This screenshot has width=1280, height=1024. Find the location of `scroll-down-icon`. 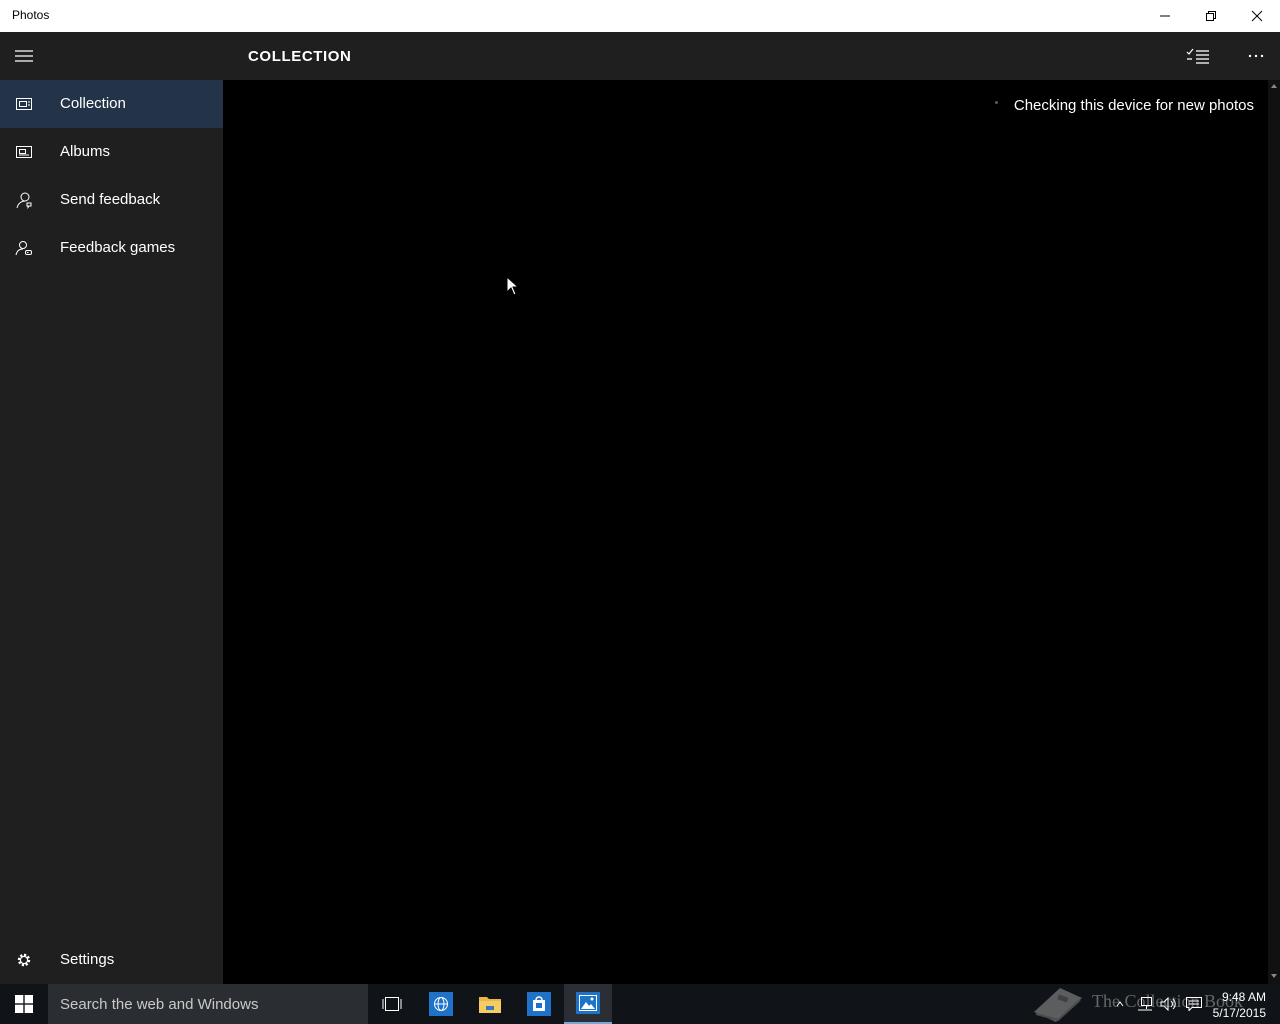

scroll-down-icon is located at coordinates (1274, 976).